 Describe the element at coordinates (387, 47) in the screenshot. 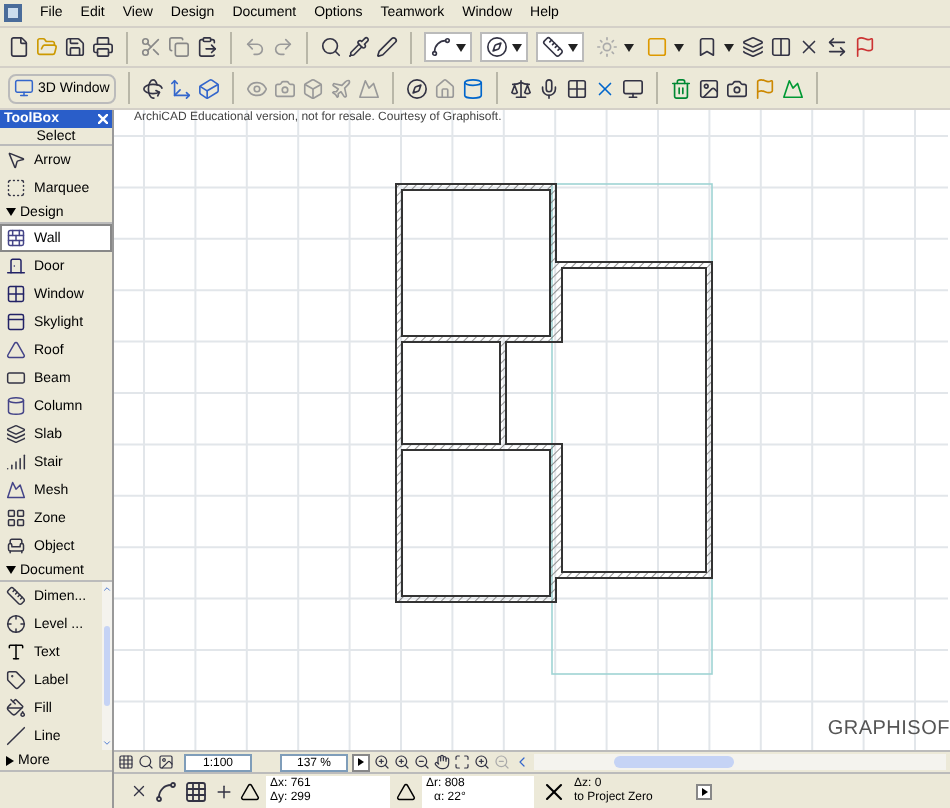

I see `pen-icon` at that location.